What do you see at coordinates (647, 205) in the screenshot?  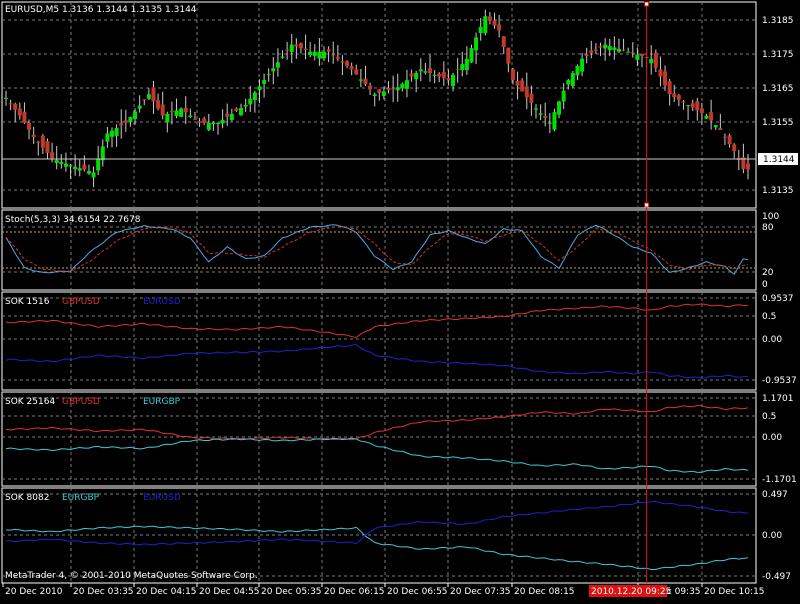 I see `cursor-handle-bottom` at bounding box center [647, 205].